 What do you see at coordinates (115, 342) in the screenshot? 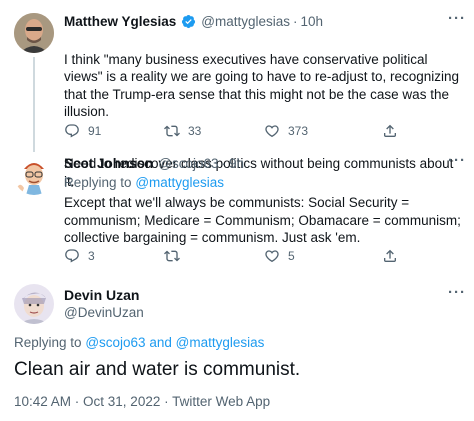
I see `replying-to-handle: @scojo63` at bounding box center [115, 342].